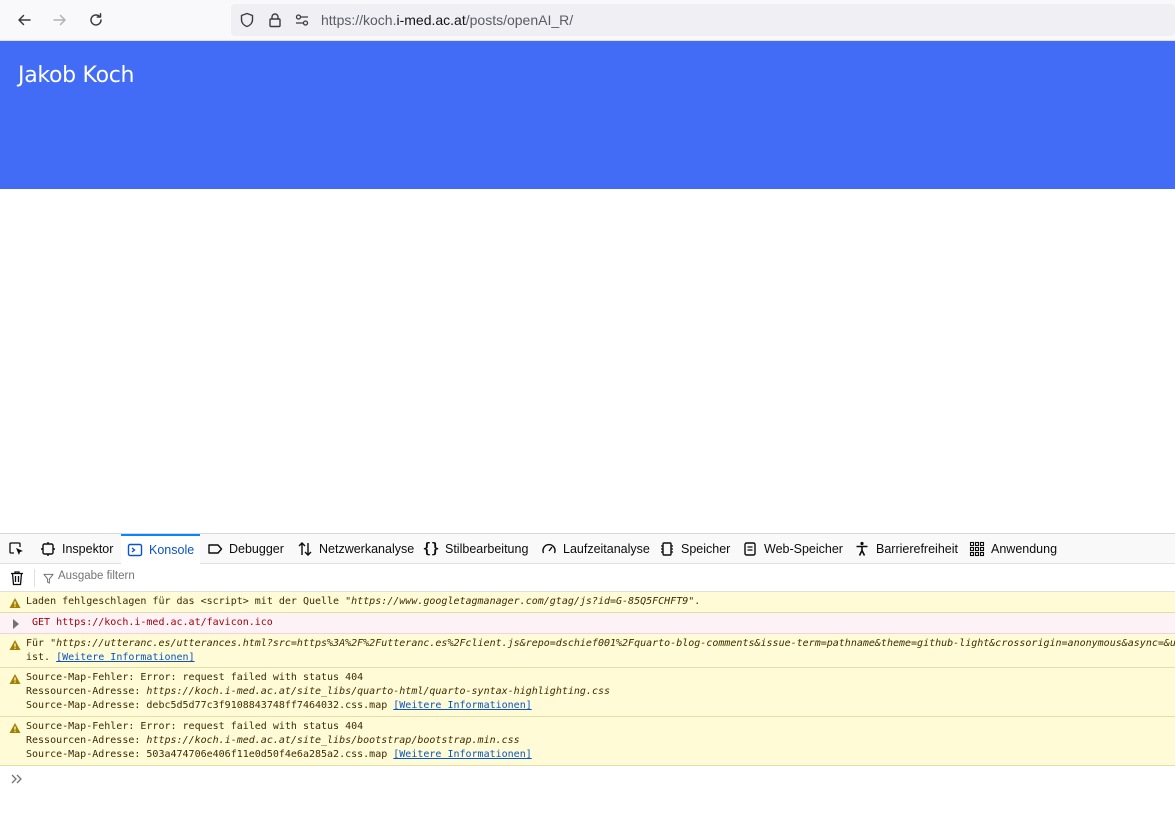  I want to click on lock-icon, so click(275, 20).